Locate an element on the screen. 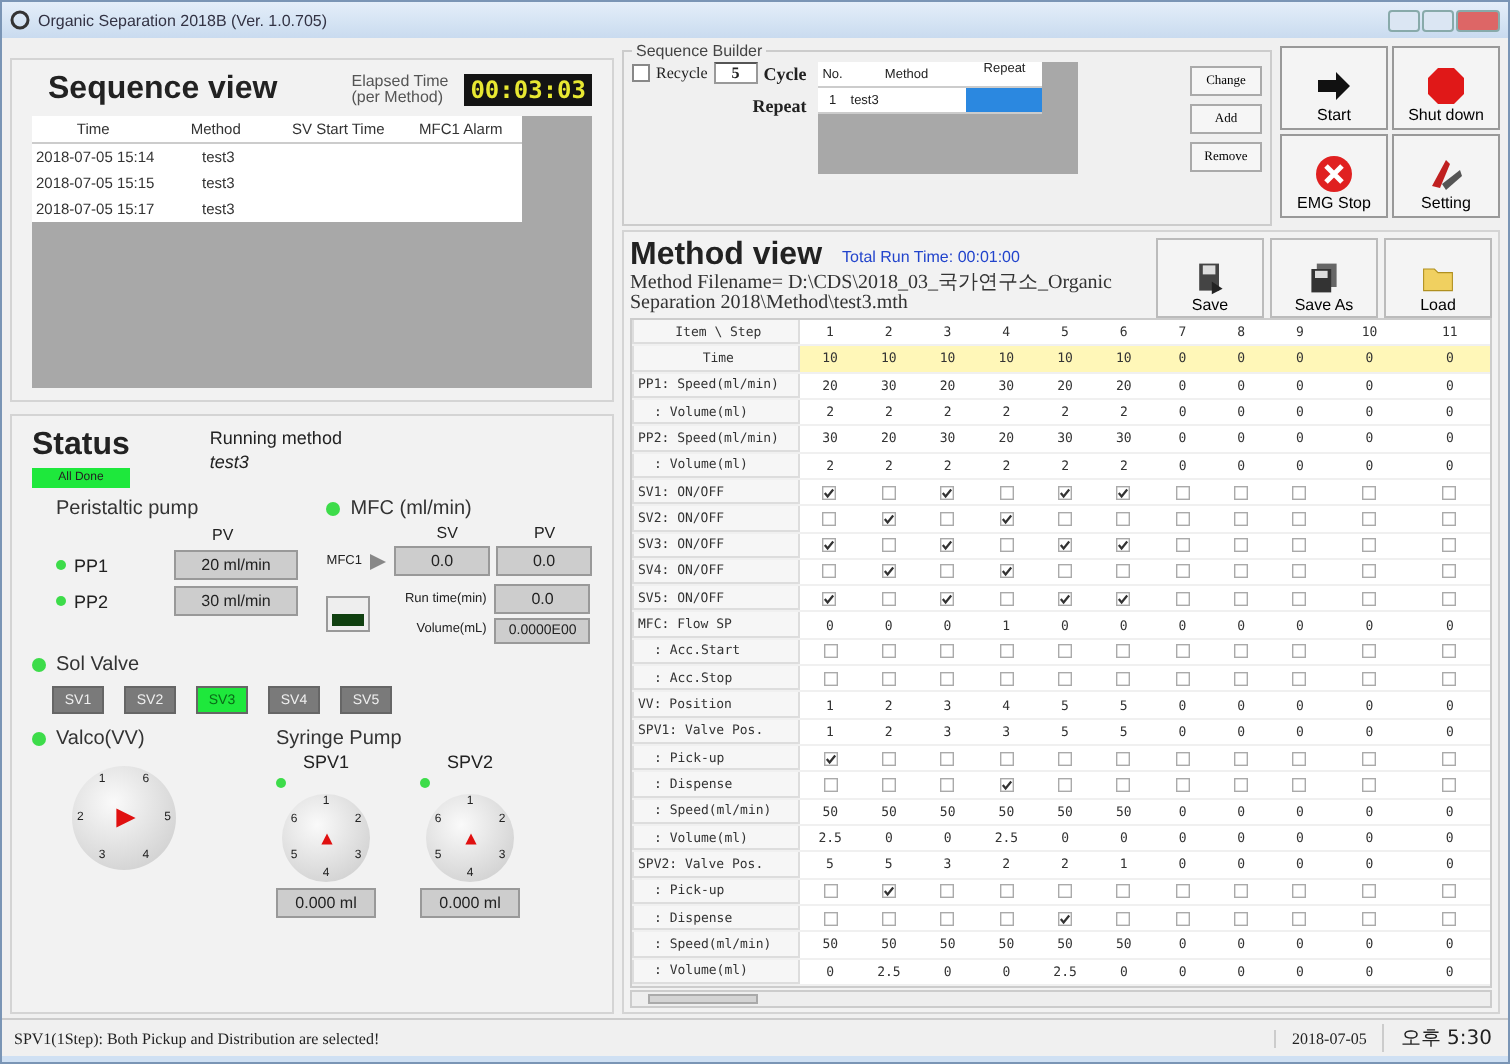 The width and height of the screenshot is (1510, 1064). emergency-stop-button: EMG Stop is located at coordinates (1334, 176).